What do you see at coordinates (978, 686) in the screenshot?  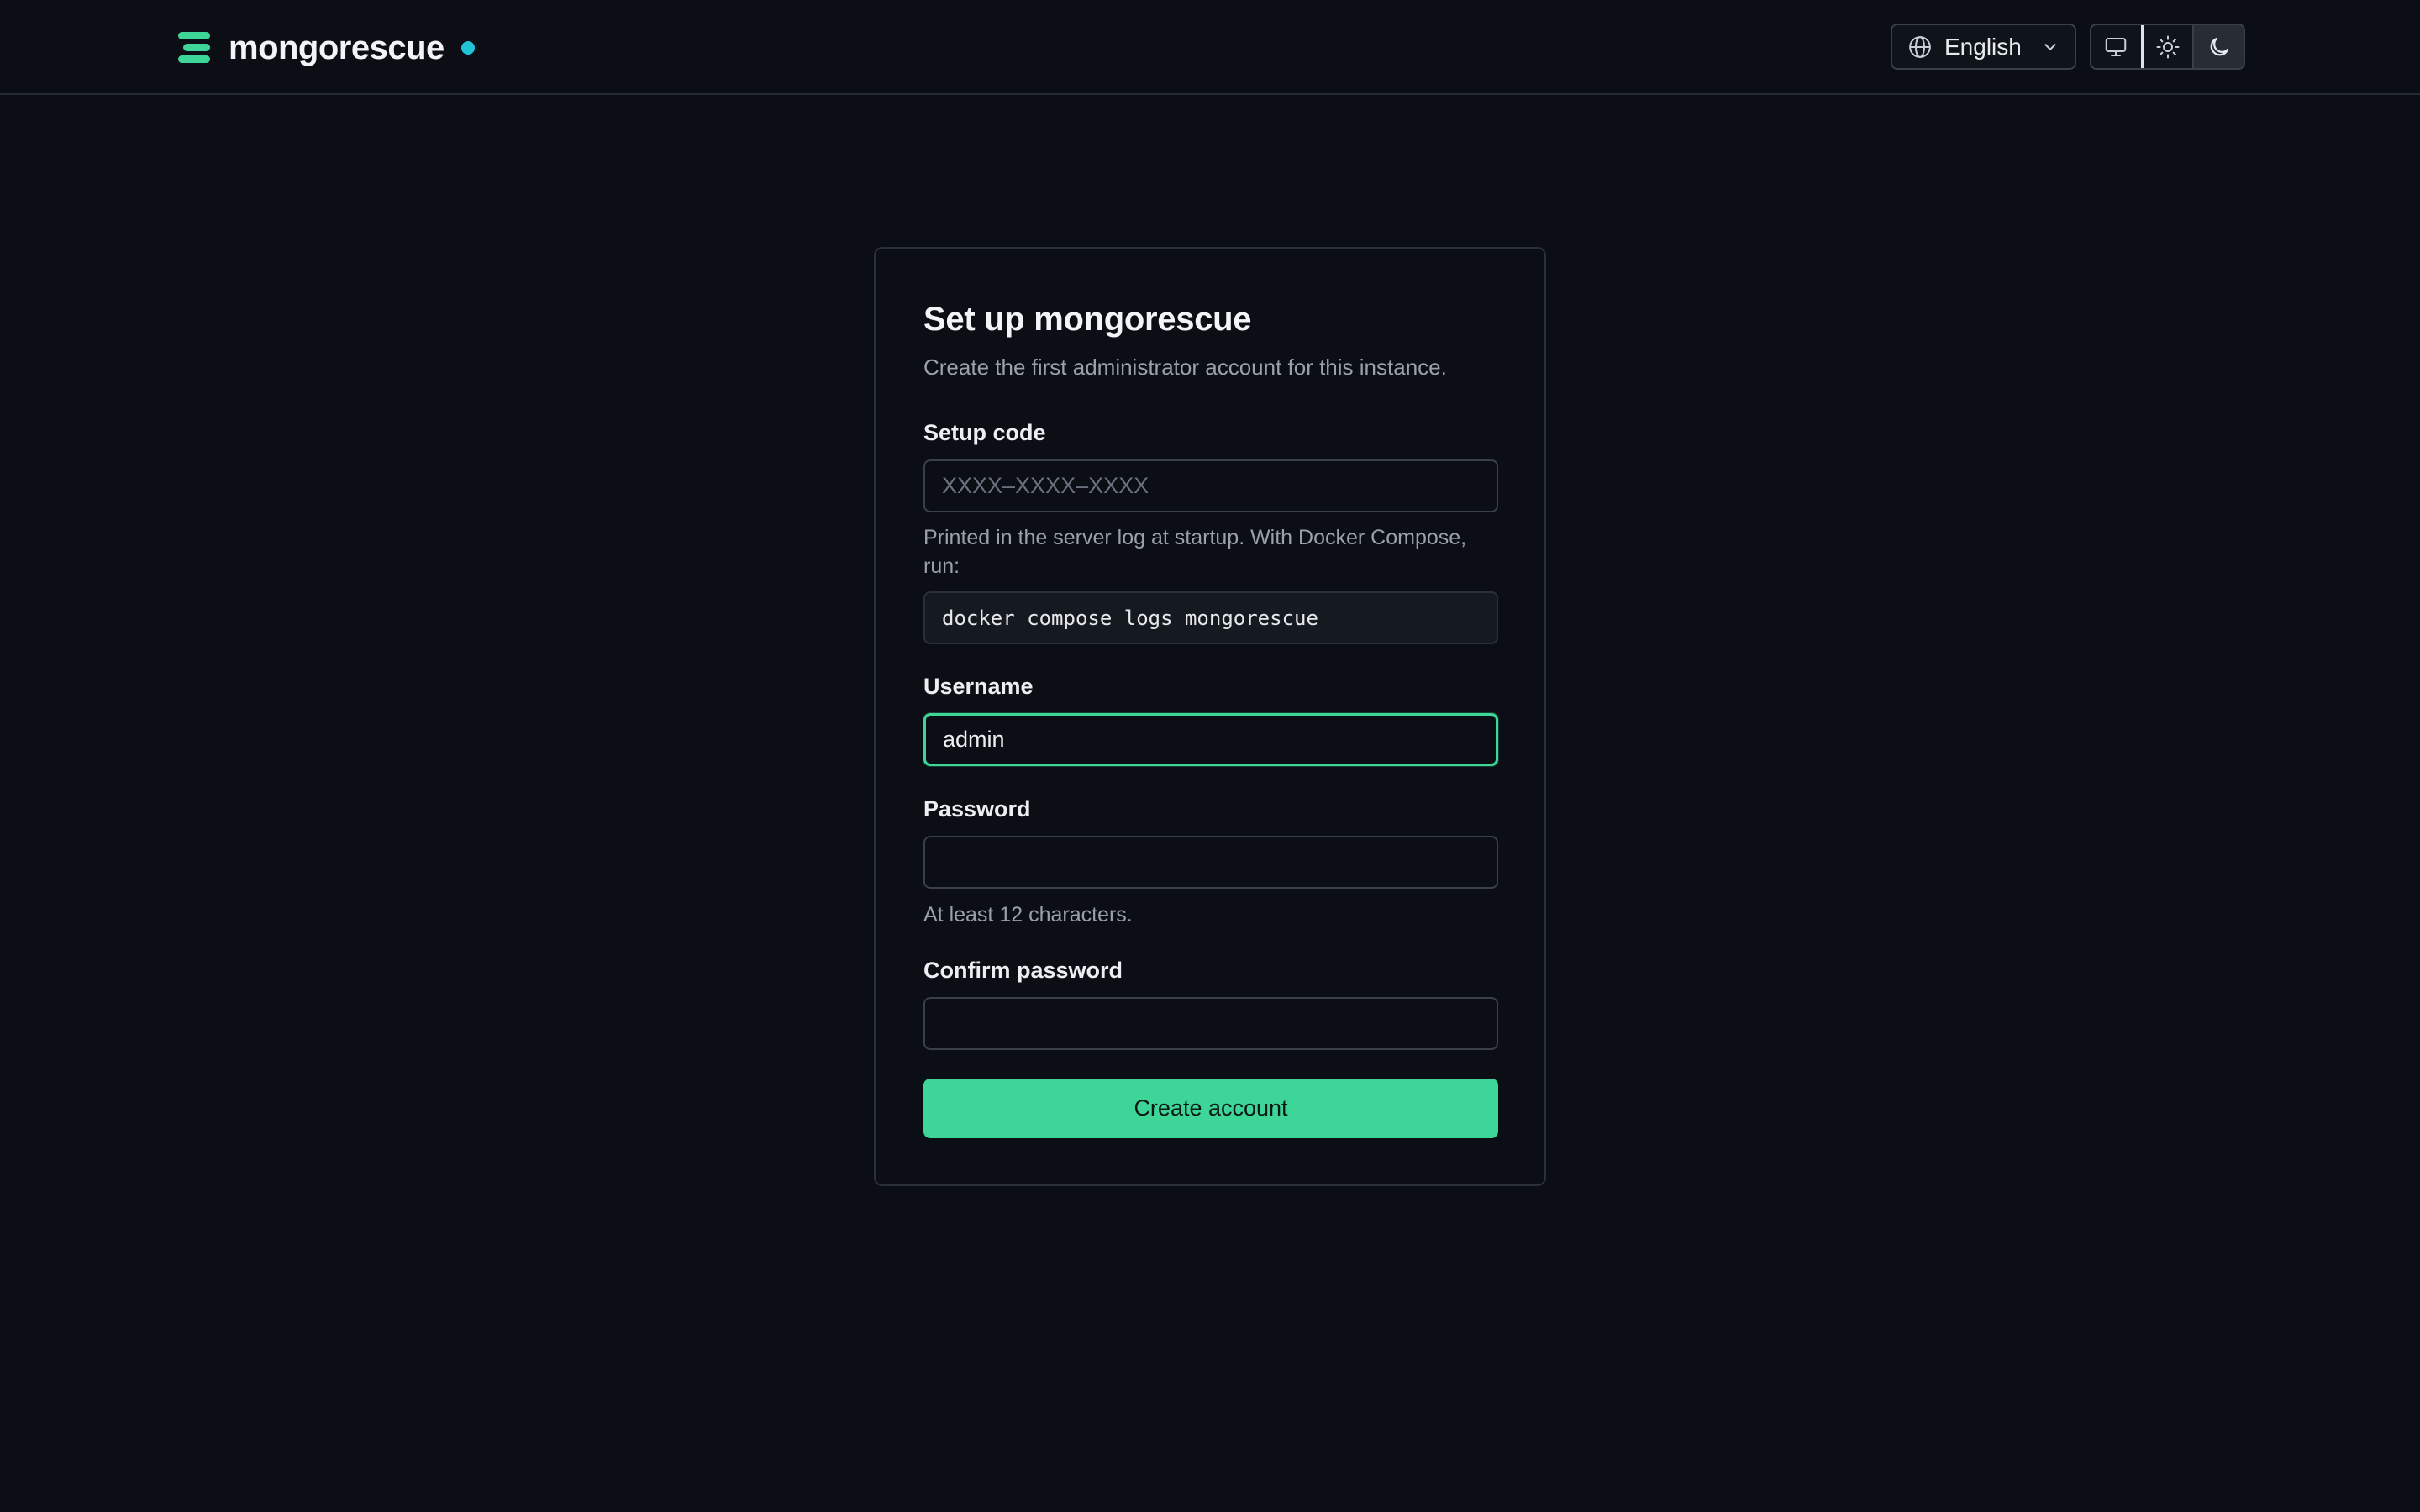 I see `username-label: Username` at bounding box center [978, 686].